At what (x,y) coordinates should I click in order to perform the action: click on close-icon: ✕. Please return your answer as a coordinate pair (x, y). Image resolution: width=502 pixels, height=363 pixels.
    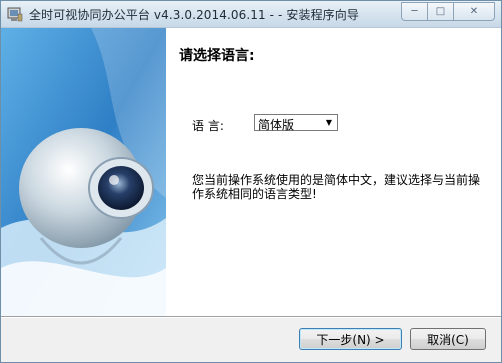
    Looking at the image, I should click on (474, 11).